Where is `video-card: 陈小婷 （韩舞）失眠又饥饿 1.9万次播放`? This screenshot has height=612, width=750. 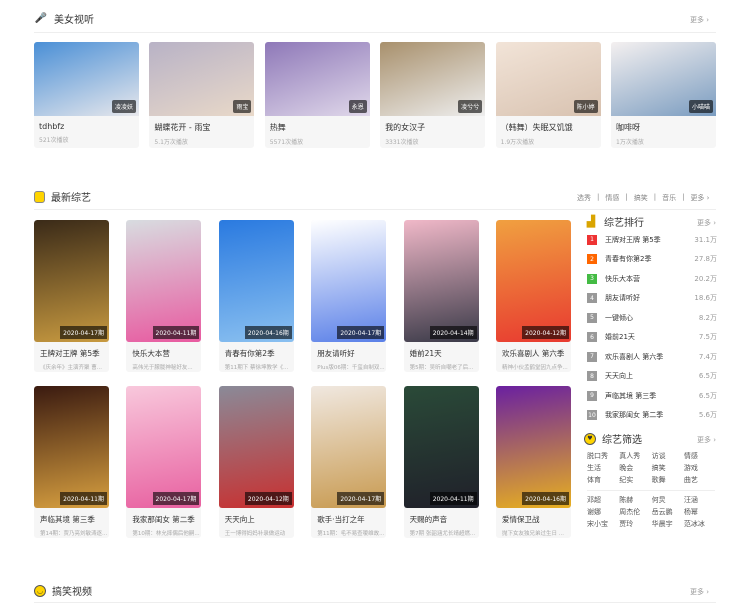 video-card: 陈小婷 （韩舞）失眠又饥饿 1.9万次播放 is located at coordinates (548, 95).